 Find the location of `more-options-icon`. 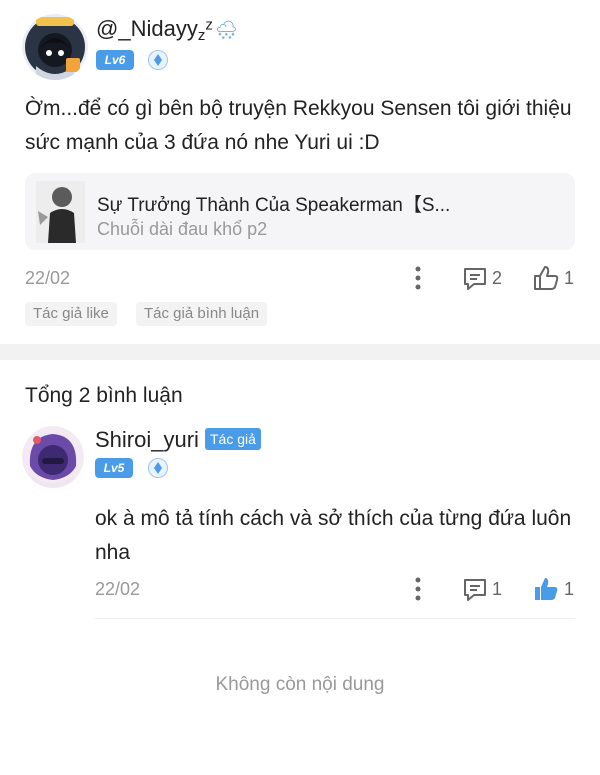

more-options-icon is located at coordinates (418, 278).